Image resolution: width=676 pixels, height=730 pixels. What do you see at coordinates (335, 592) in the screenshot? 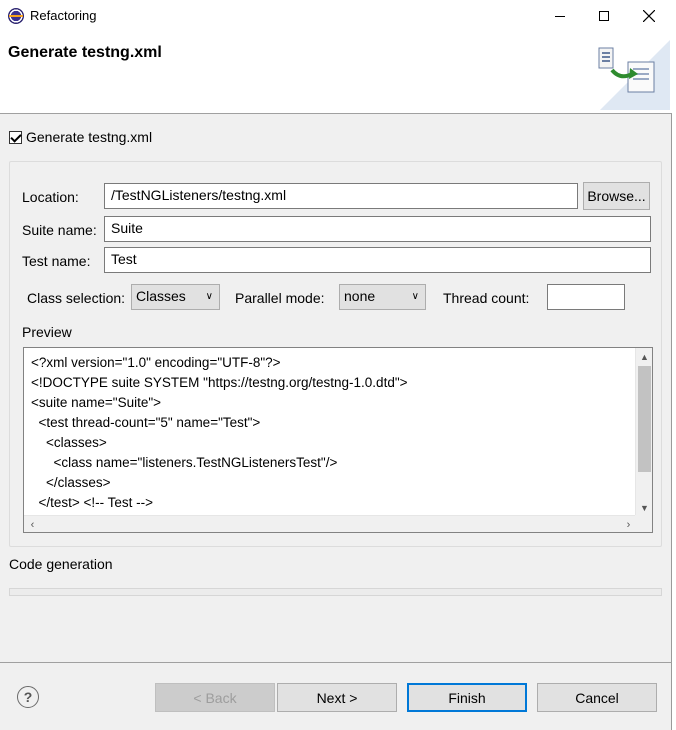
I see `progress-bar` at bounding box center [335, 592].